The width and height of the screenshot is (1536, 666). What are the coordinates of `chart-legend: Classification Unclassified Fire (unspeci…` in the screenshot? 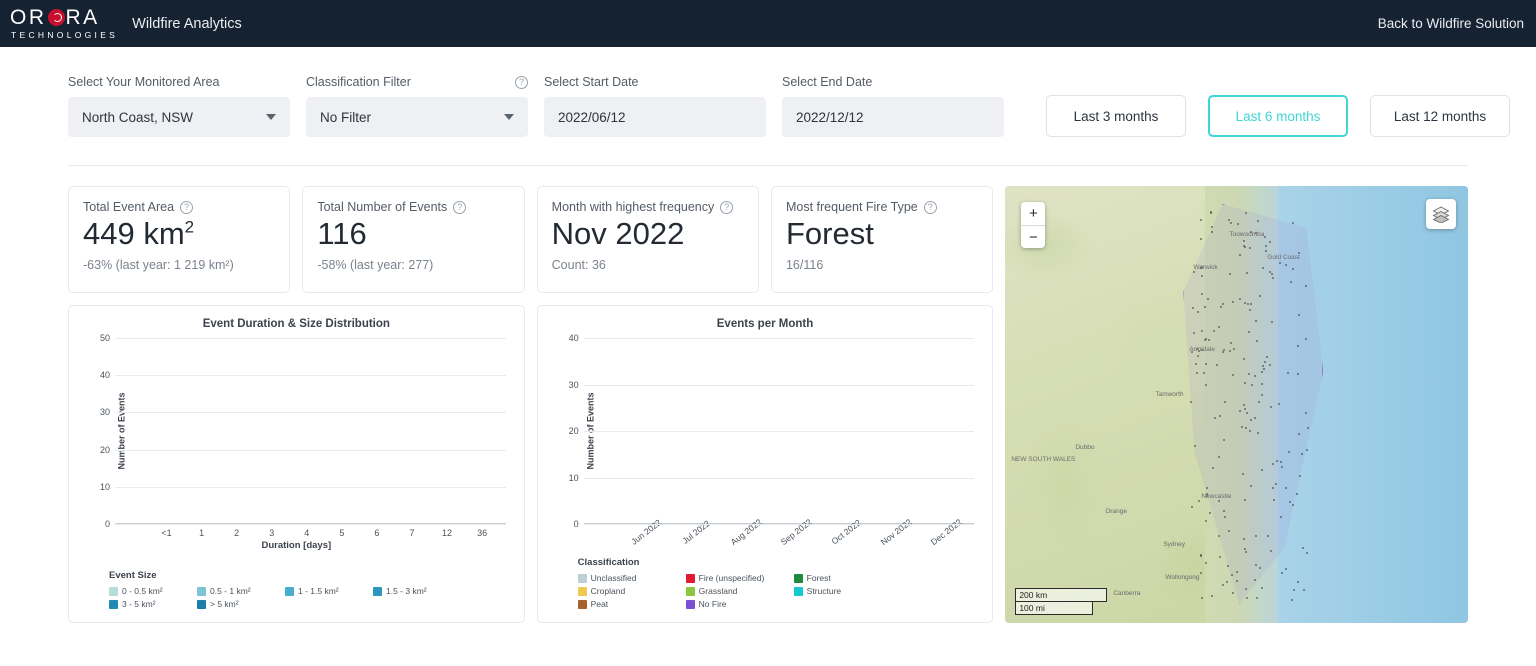 It's located at (785, 584).